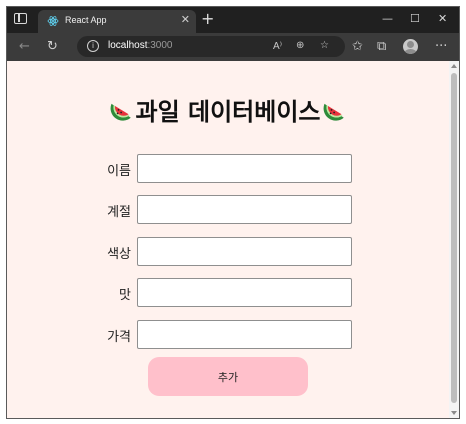 The height and width of the screenshot is (424, 466). I want to click on read-aloud-icon: A⁾, so click(277, 47).